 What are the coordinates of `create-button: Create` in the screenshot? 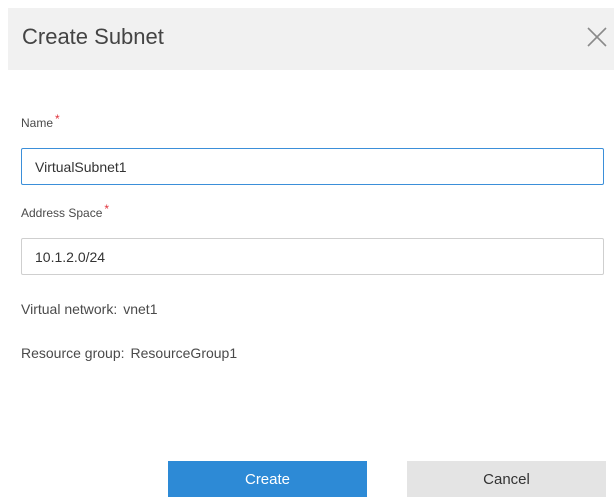 It's located at (267, 479).